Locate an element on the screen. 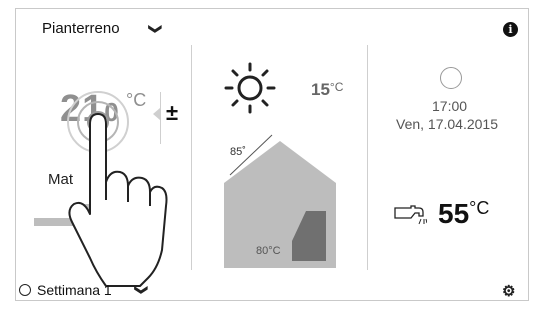  outdoor-temp-value: 15 is located at coordinates (320, 89).